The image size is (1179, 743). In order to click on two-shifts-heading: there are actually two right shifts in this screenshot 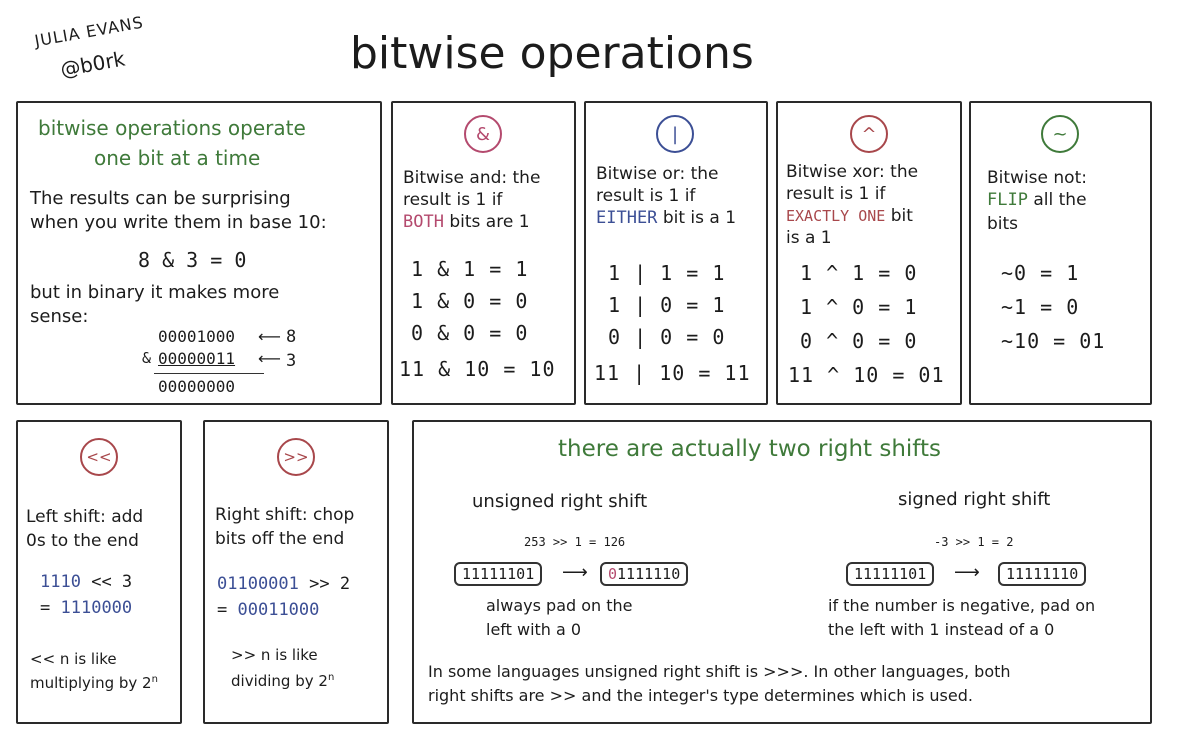, I will do `click(750, 449)`.